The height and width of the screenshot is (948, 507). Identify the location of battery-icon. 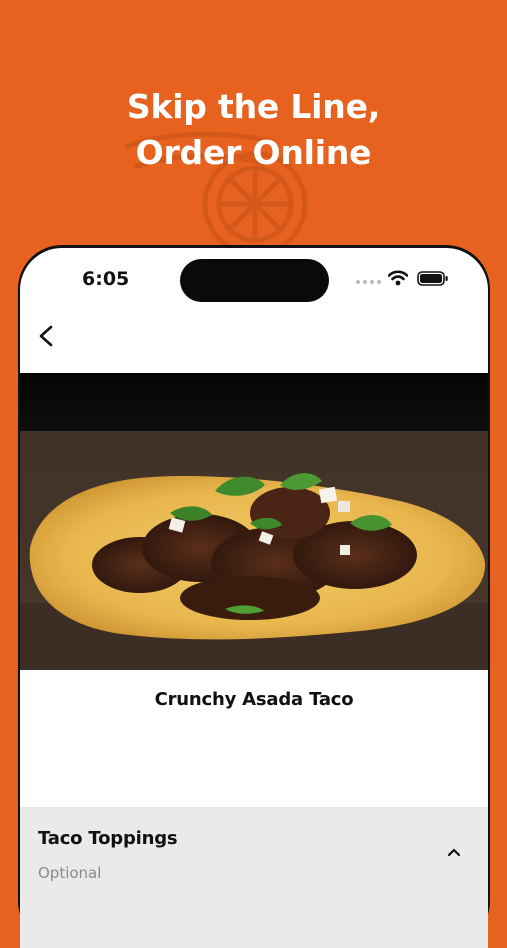
(432, 278).